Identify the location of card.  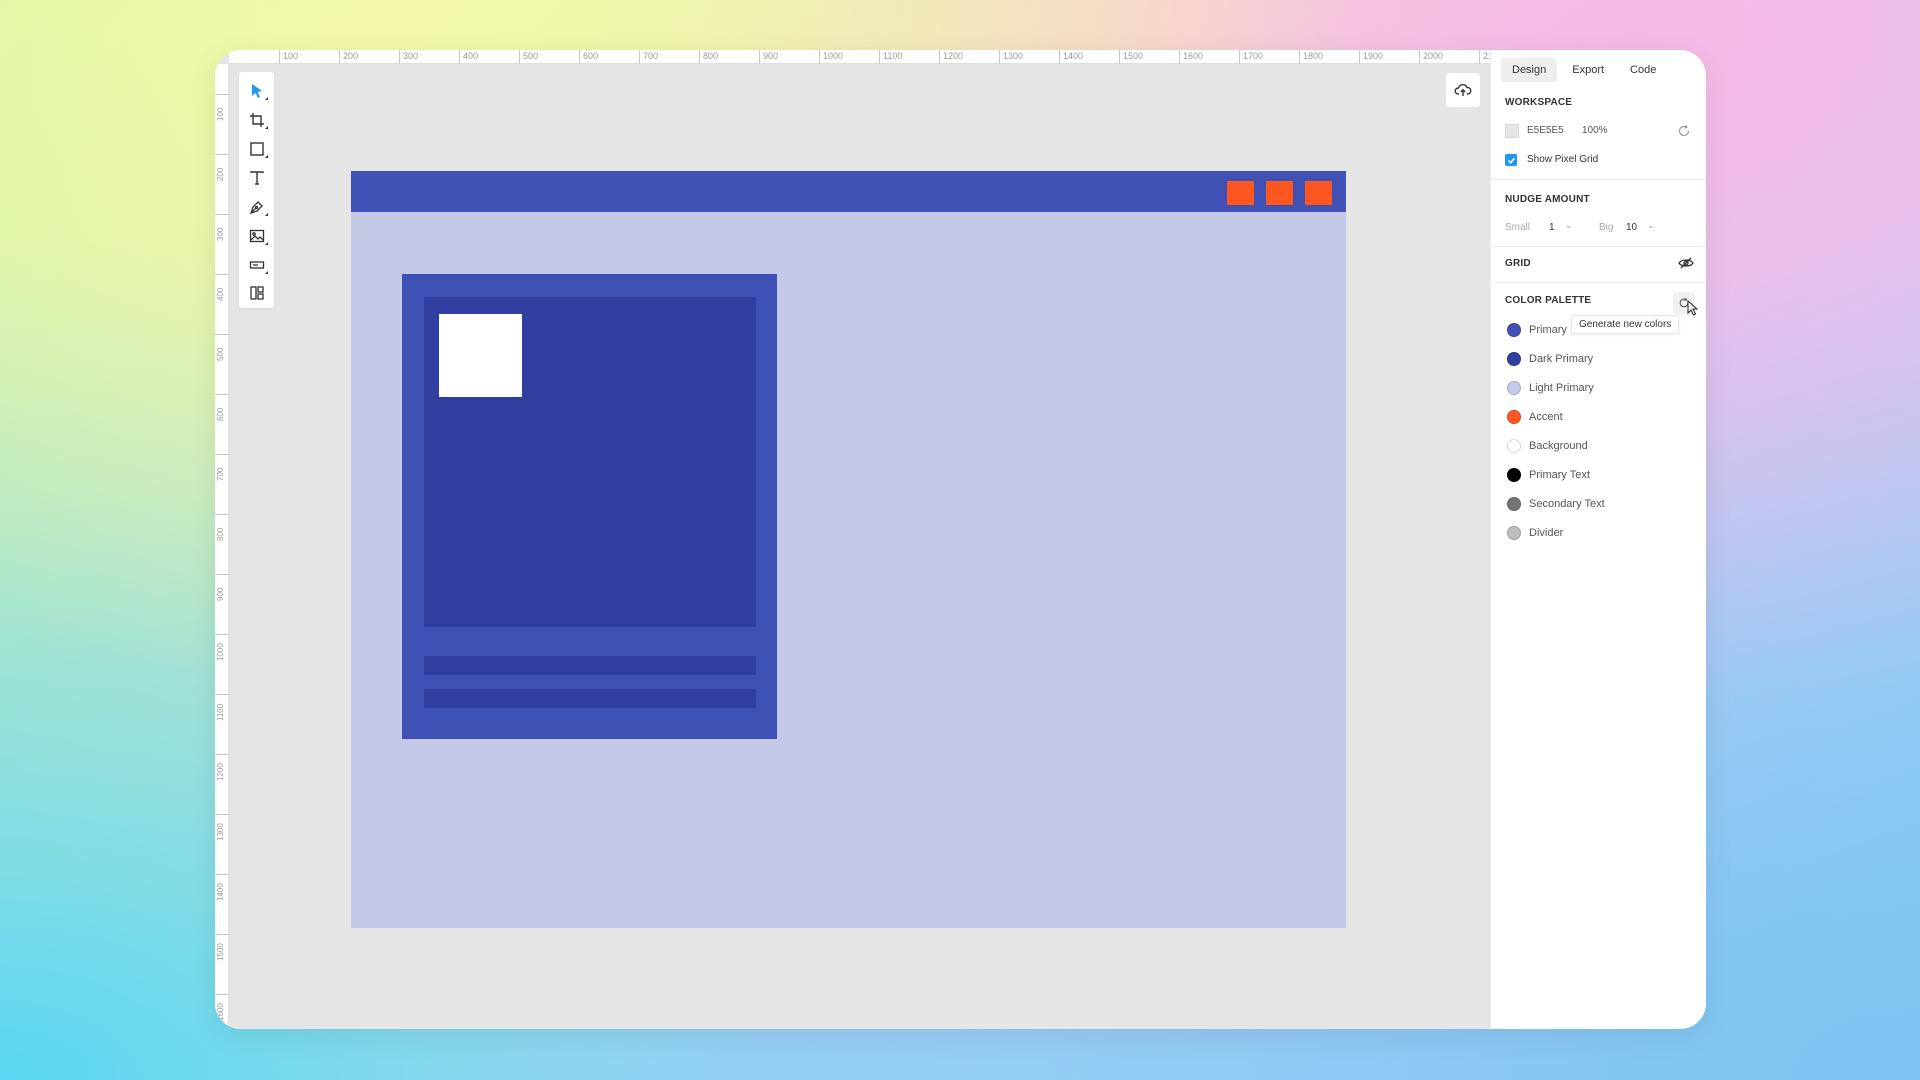
(589, 506).